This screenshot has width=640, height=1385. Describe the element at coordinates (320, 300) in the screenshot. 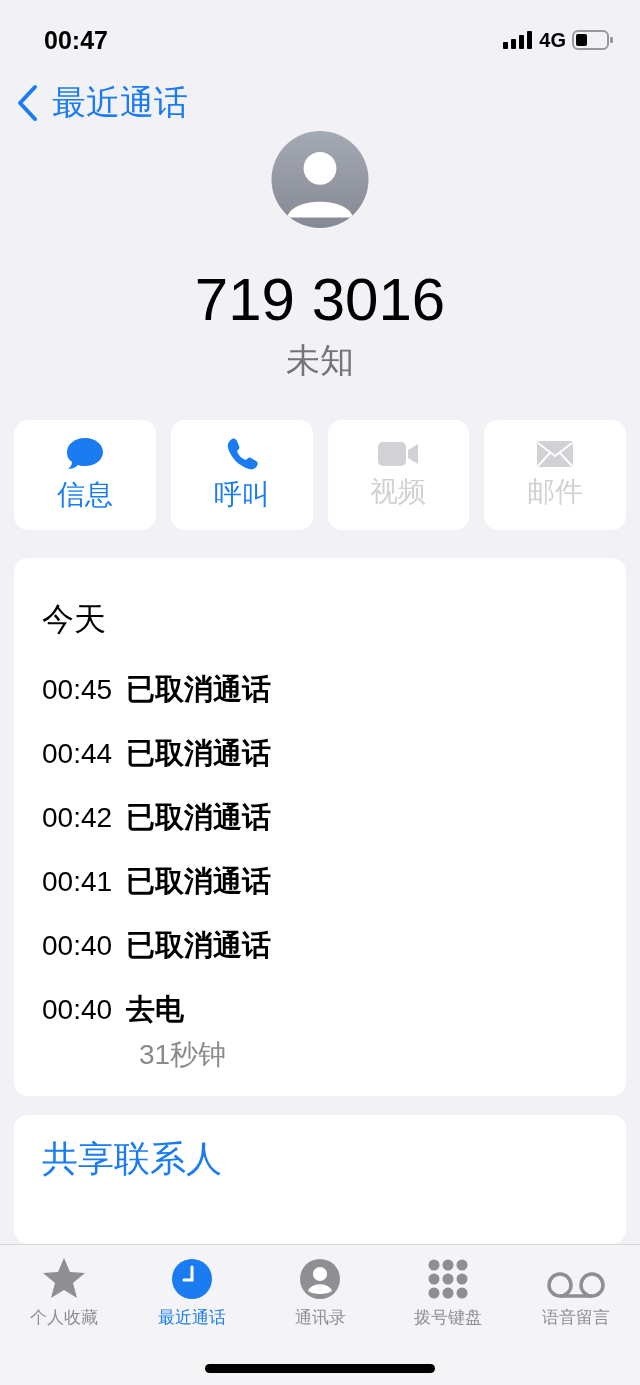

I see `phone-number: 719 3016` at that location.